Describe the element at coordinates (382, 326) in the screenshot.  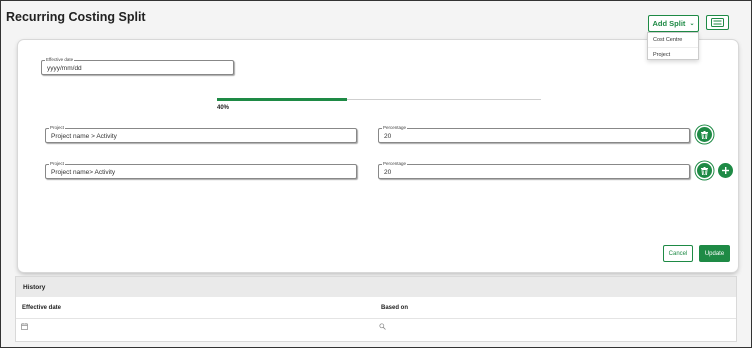
I see `search-filter-icon` at that location.